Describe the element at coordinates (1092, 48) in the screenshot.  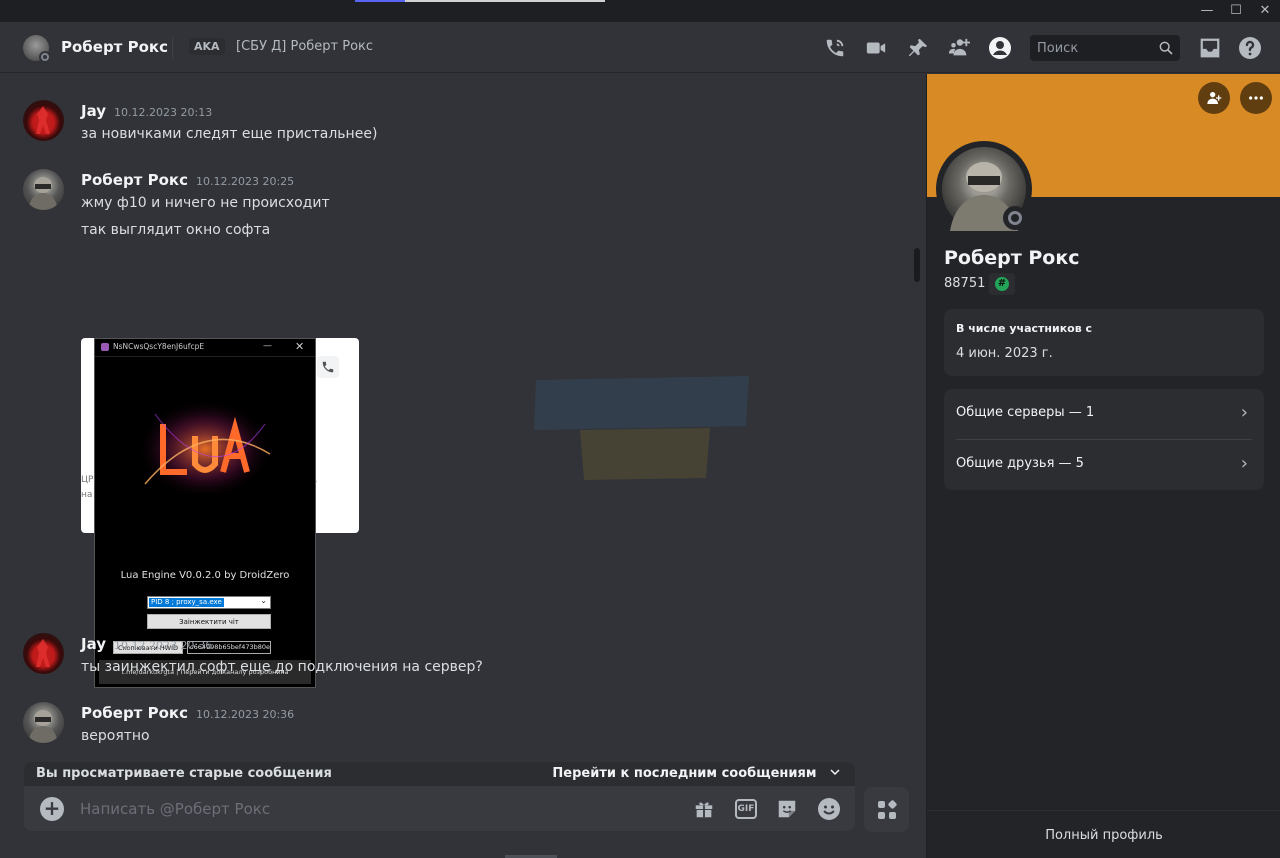
I see `search-input` at that location.